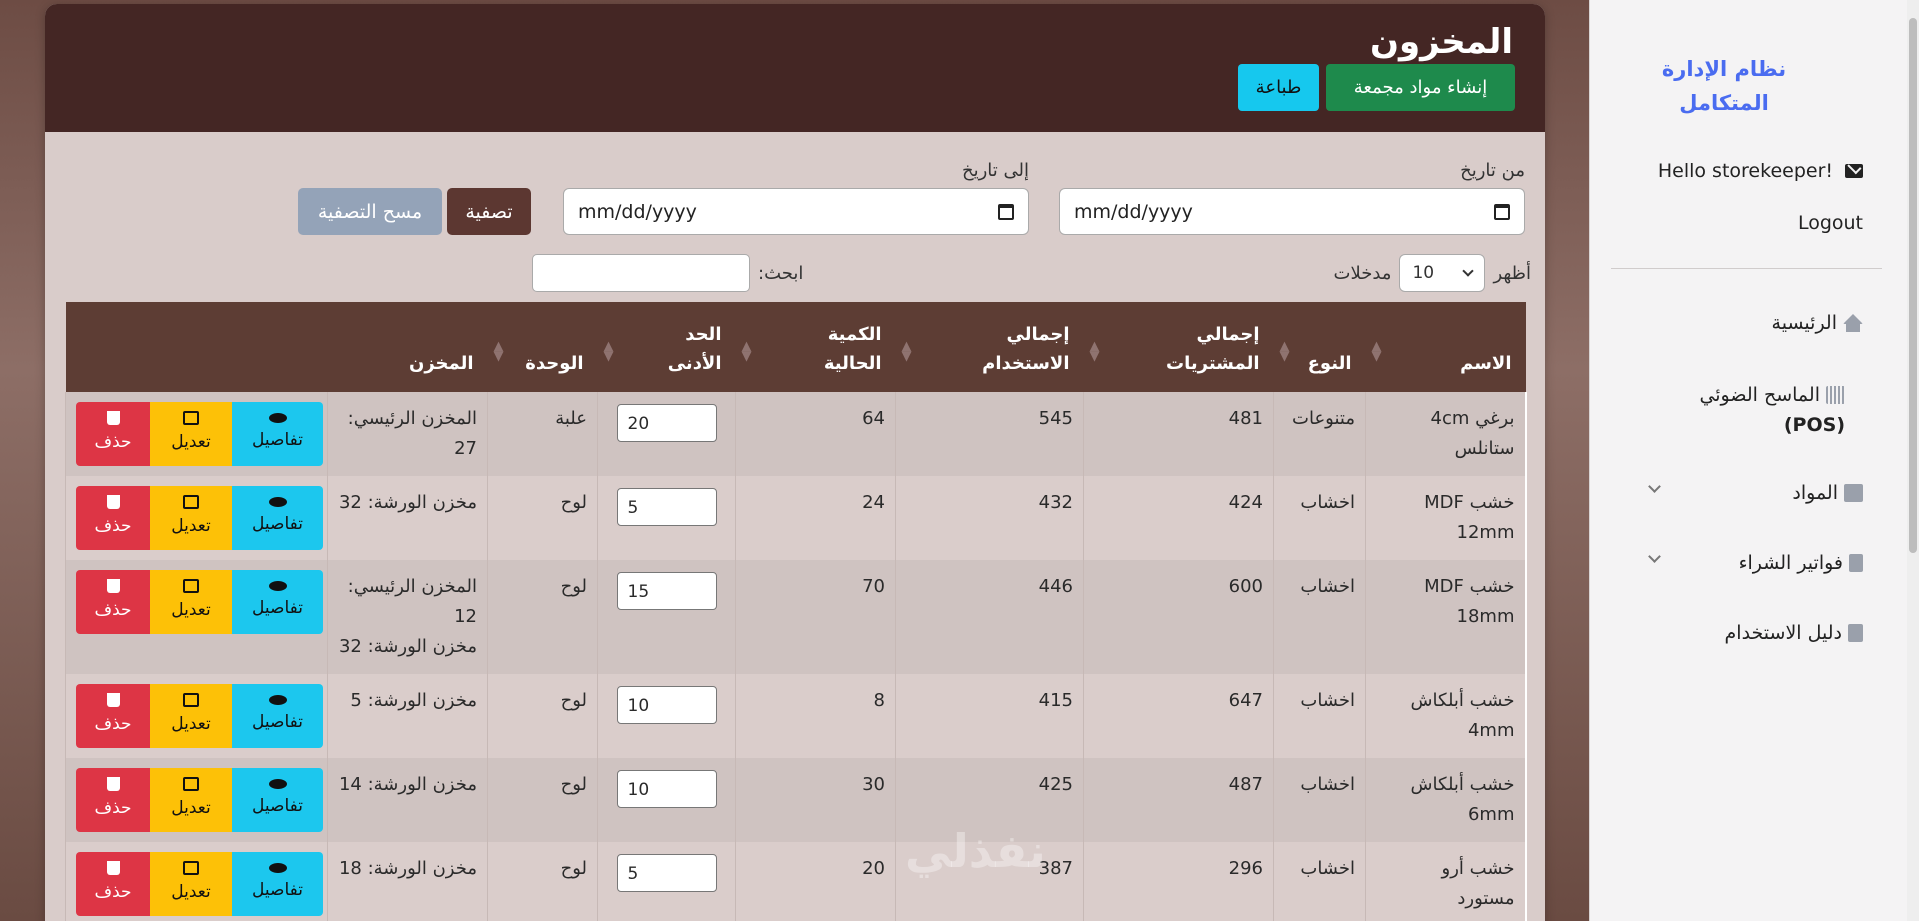 The width and height of the screenshot is (1919, 921). What do you see at coordinates (1830, 223) in the screenshot?
I see `logout-link: Logout` at bounding box center [1830, 223].